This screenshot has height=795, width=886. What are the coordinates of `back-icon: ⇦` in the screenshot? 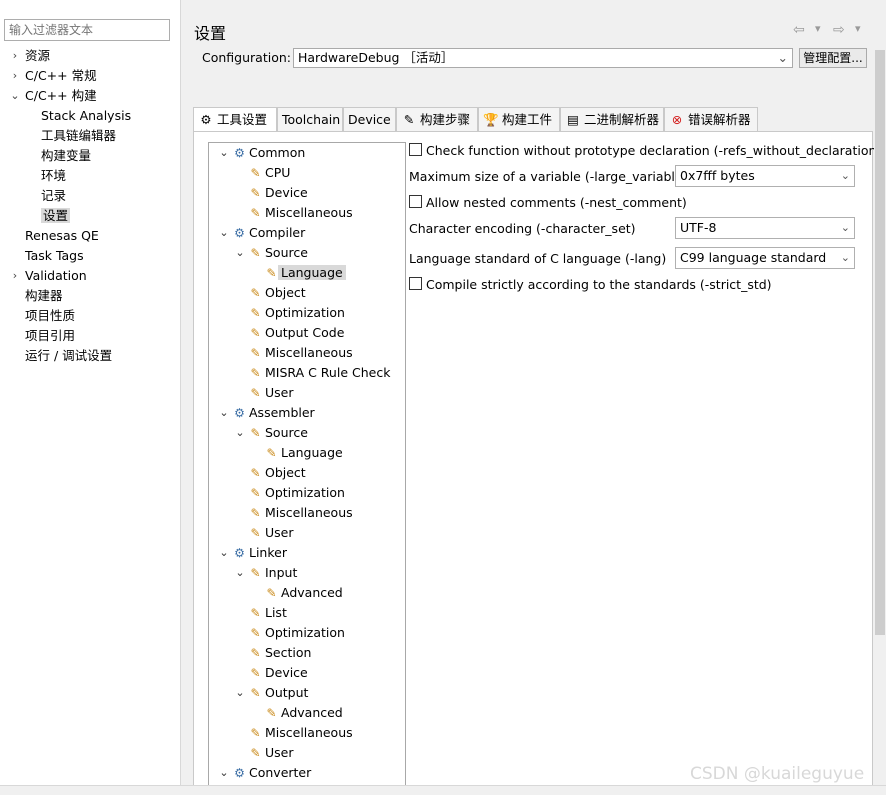 It's located at (799, 30).